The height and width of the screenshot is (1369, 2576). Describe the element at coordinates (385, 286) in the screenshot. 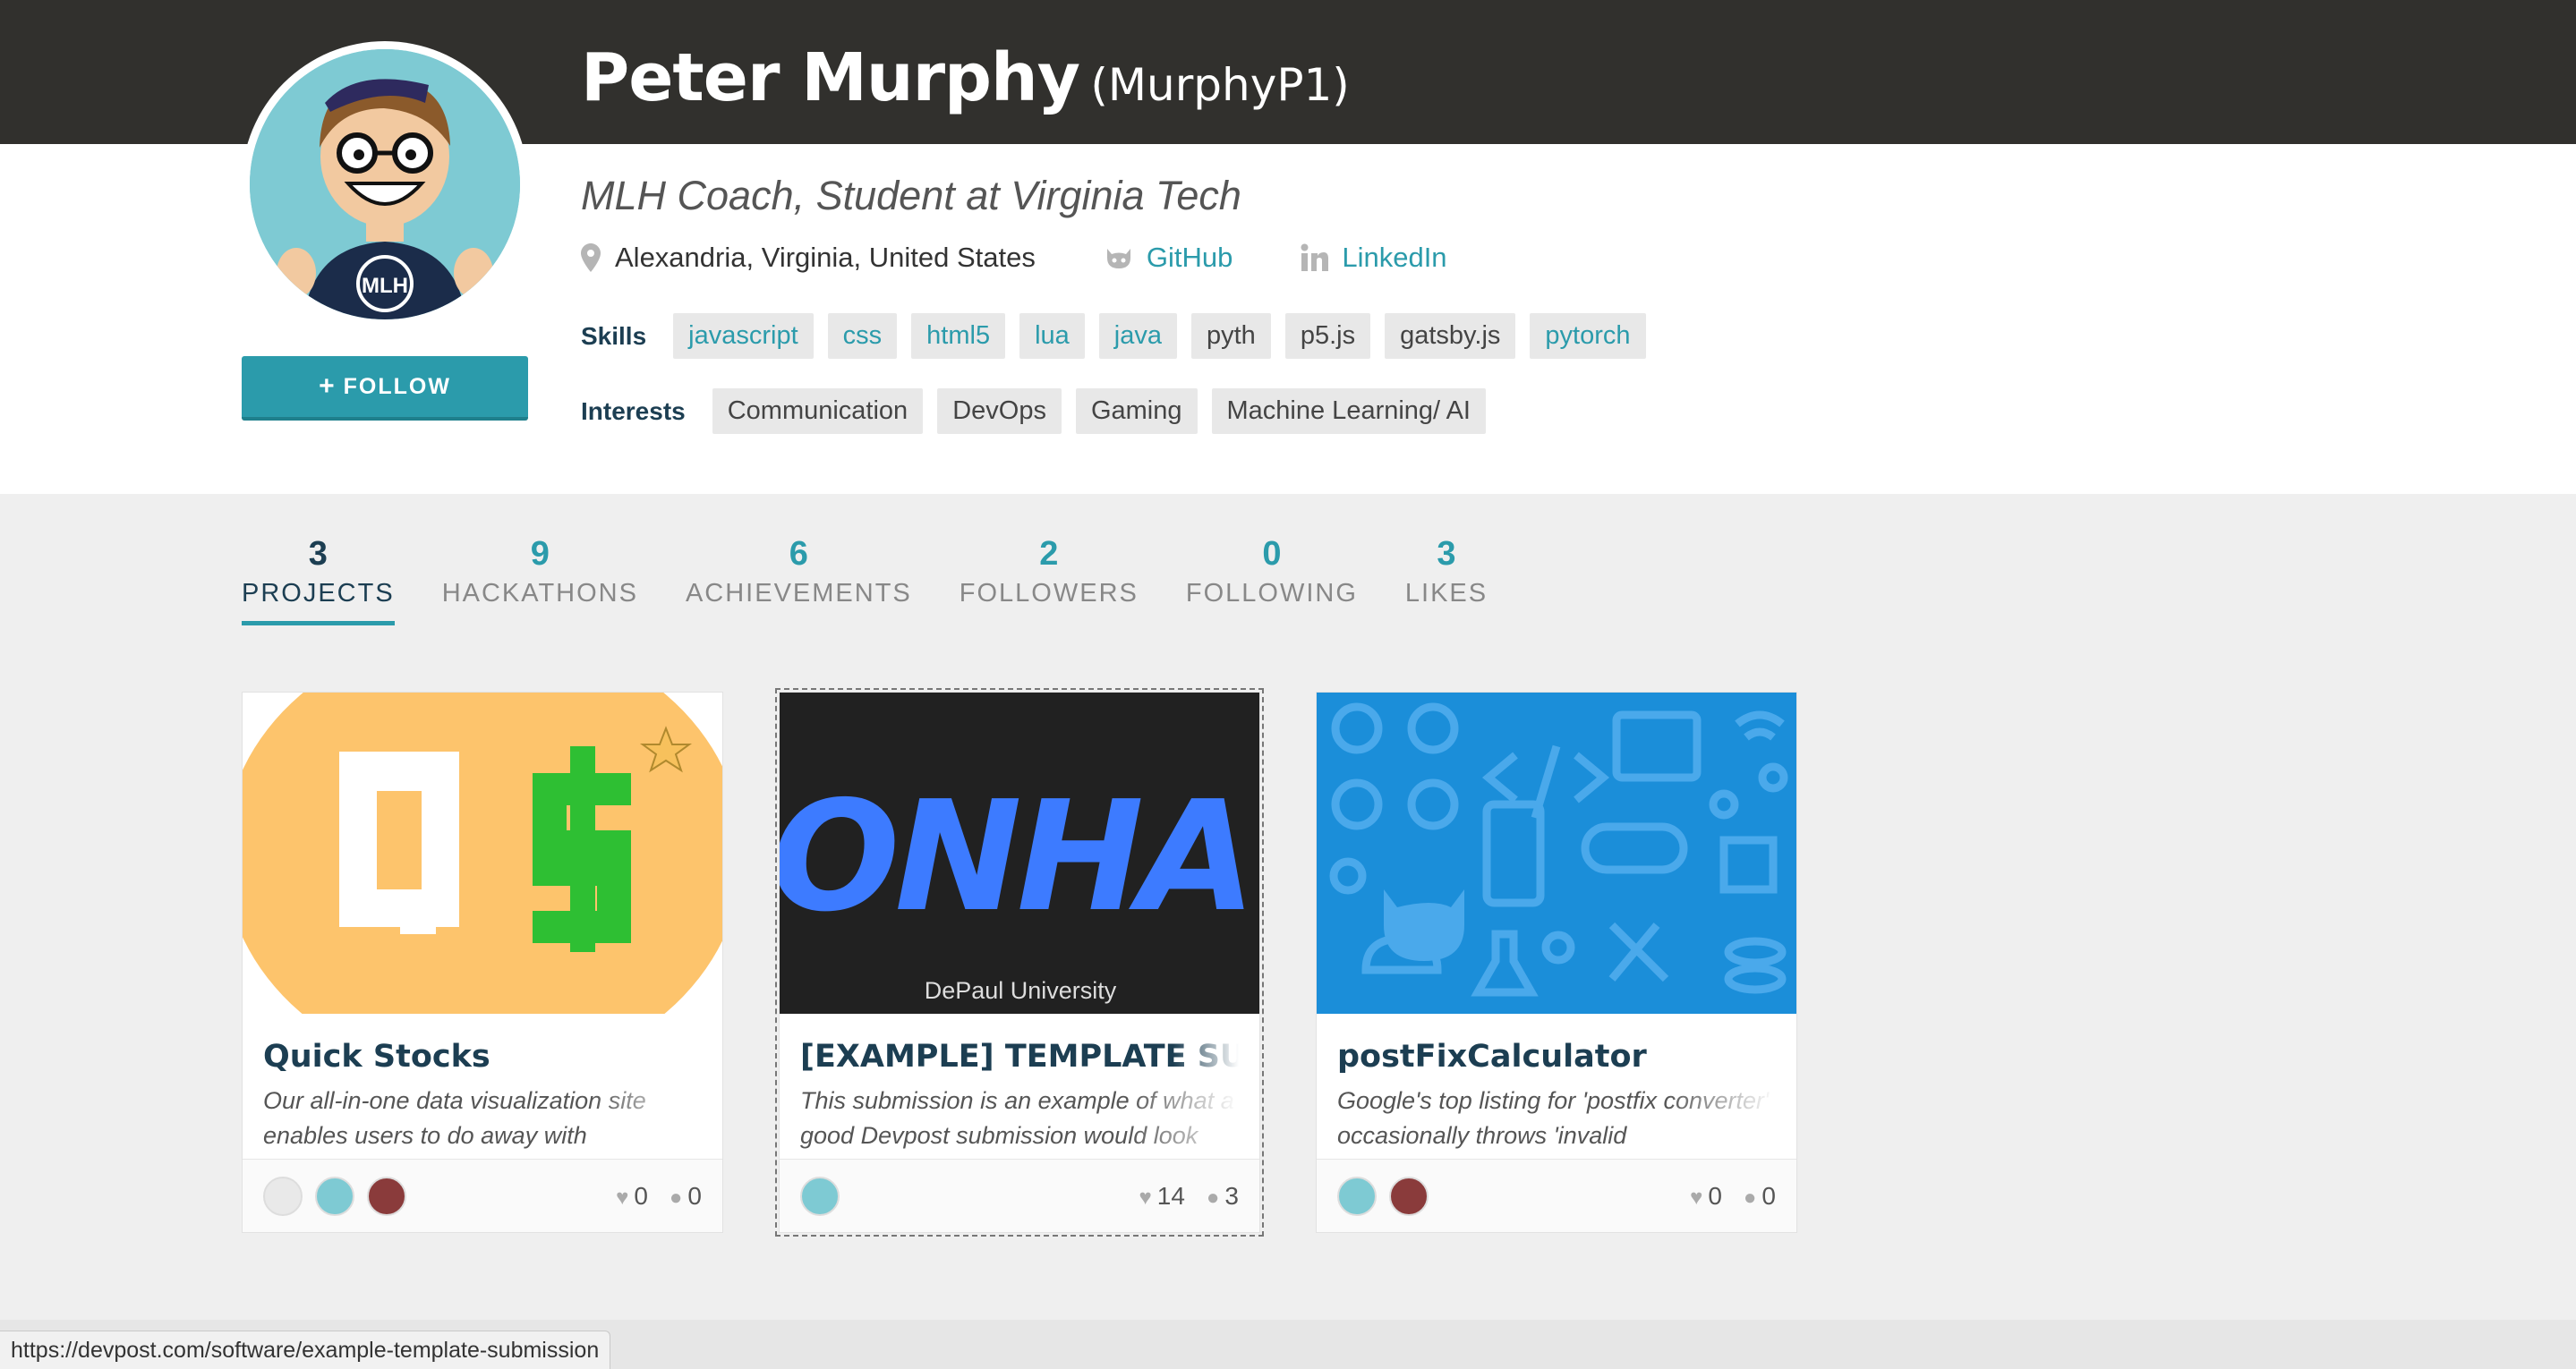

I see `svg-text: MLH` at that location.